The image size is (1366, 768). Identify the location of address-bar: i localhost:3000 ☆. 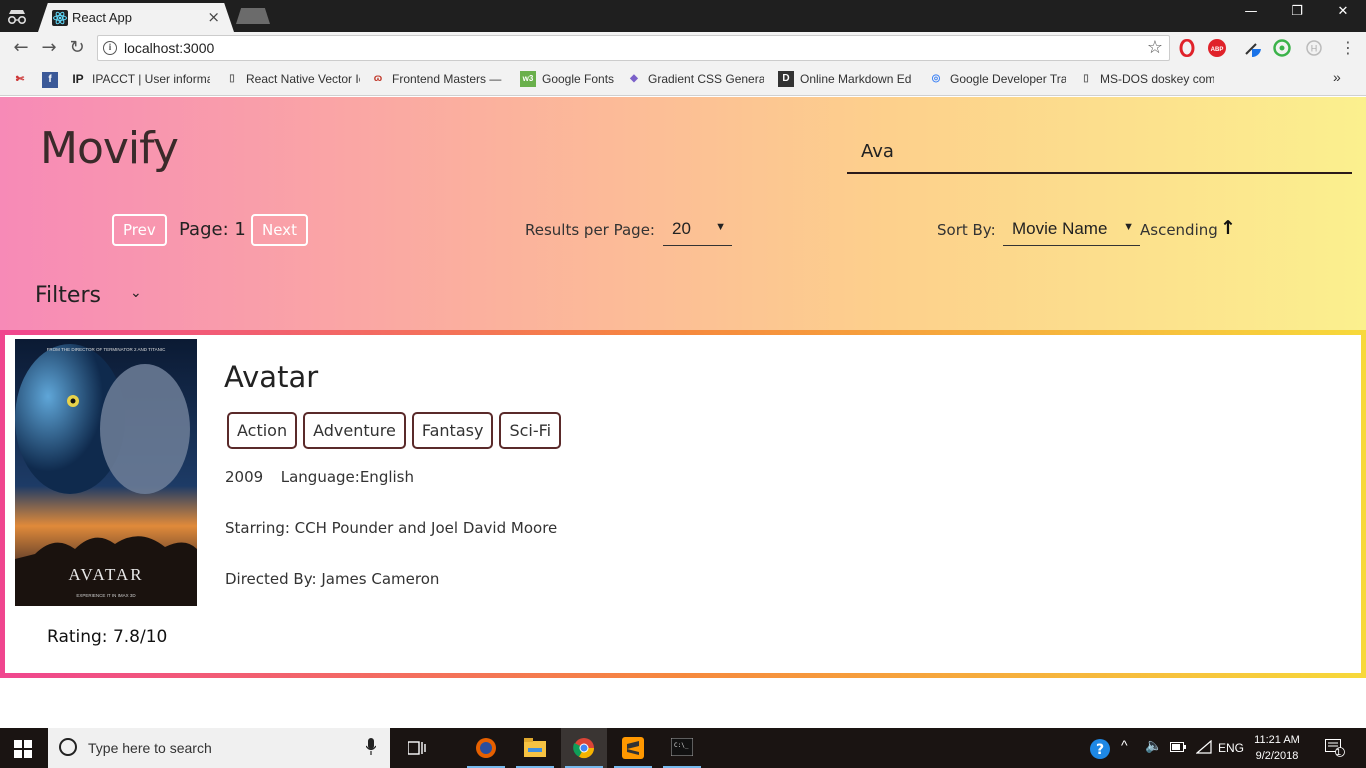
(633, 48).